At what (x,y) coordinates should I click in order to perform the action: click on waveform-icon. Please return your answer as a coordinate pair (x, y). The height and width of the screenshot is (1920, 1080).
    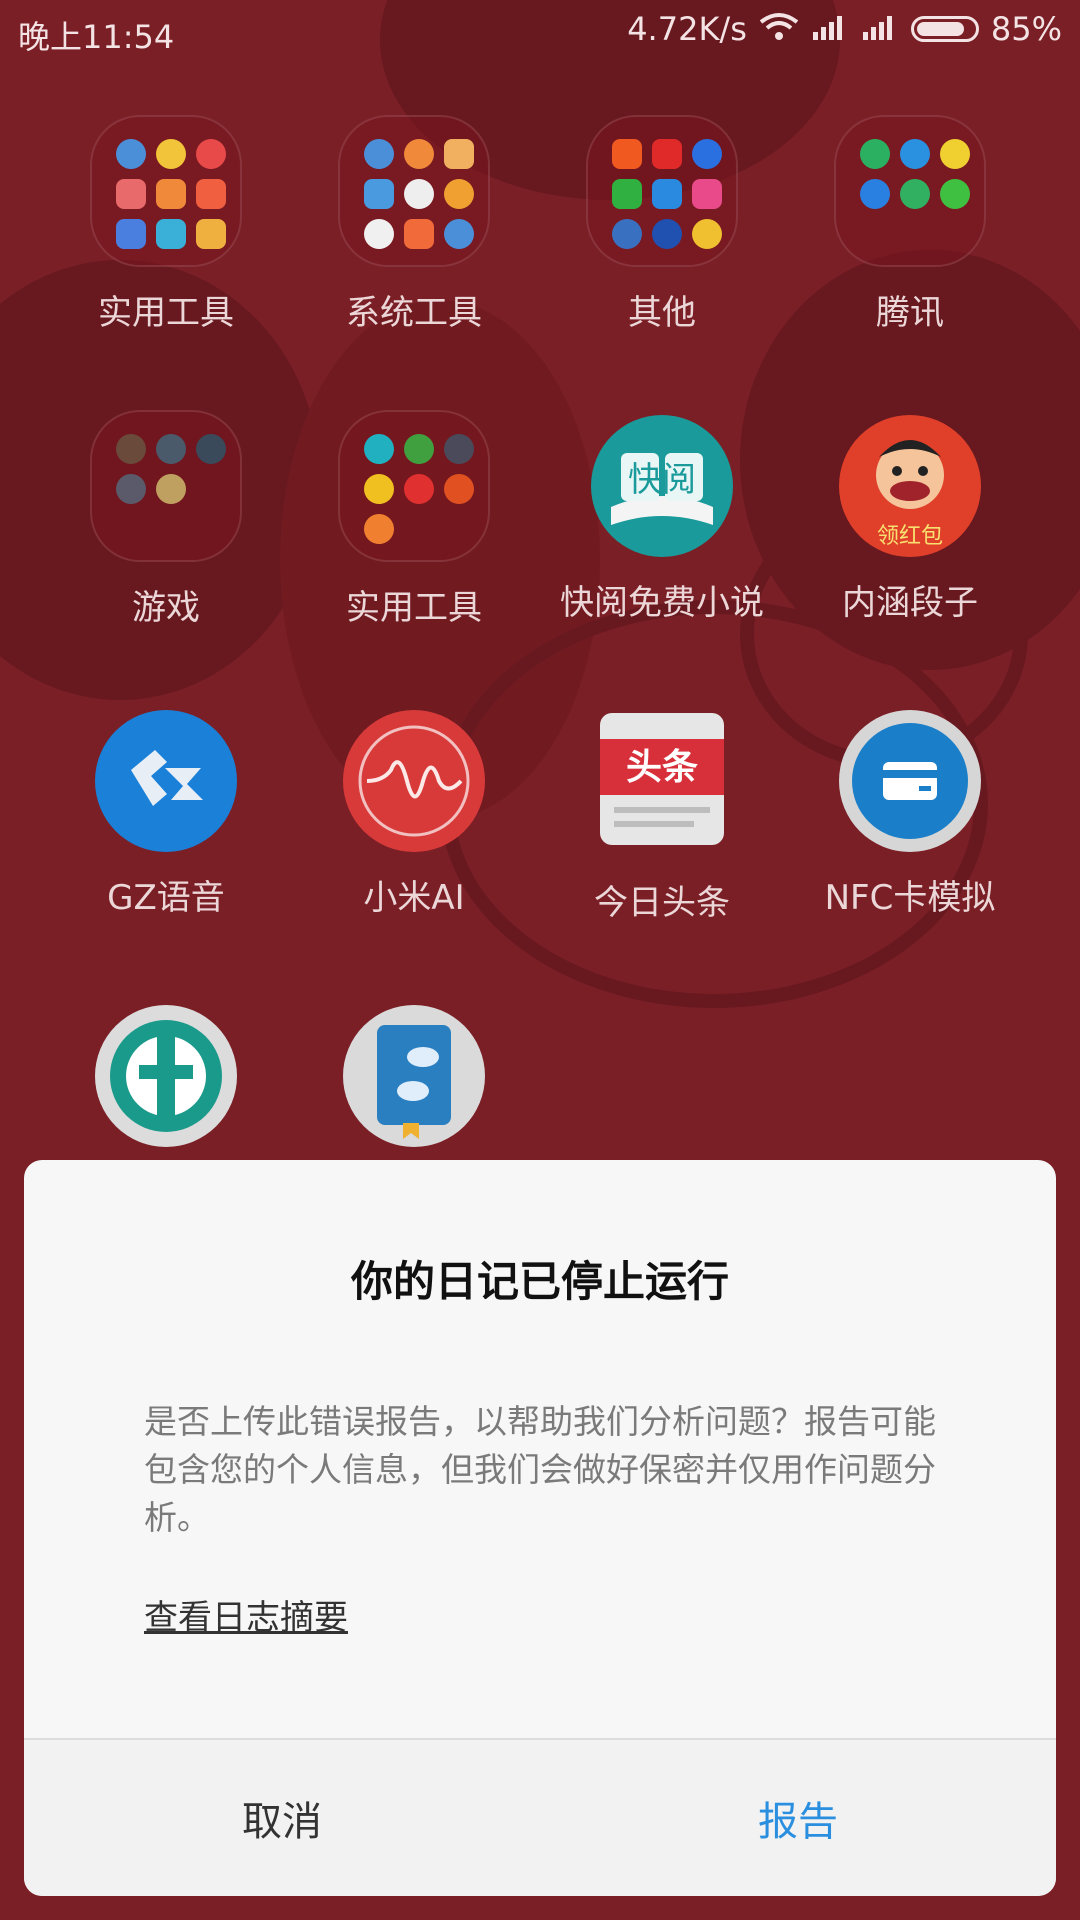
    Looking at the image, I should click on (414, 781).